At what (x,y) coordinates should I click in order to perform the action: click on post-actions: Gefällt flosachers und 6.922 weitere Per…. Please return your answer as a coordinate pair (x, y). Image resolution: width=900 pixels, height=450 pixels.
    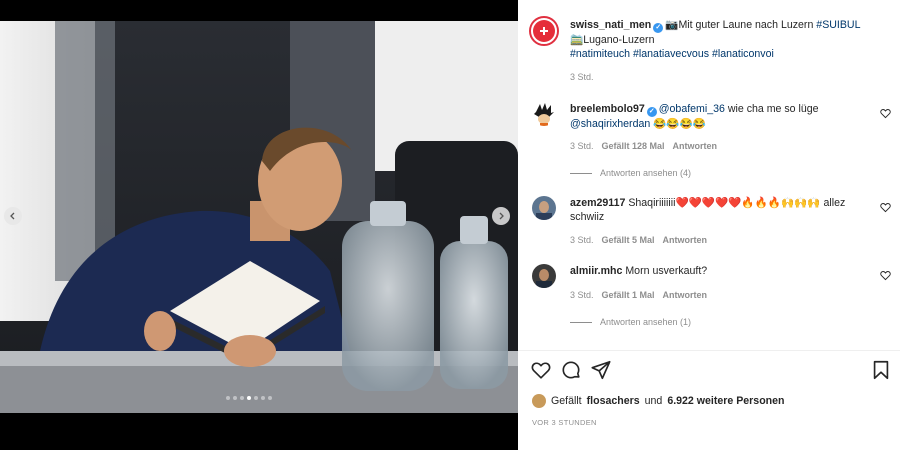
    Looking at the image, I should click on (709, 400).